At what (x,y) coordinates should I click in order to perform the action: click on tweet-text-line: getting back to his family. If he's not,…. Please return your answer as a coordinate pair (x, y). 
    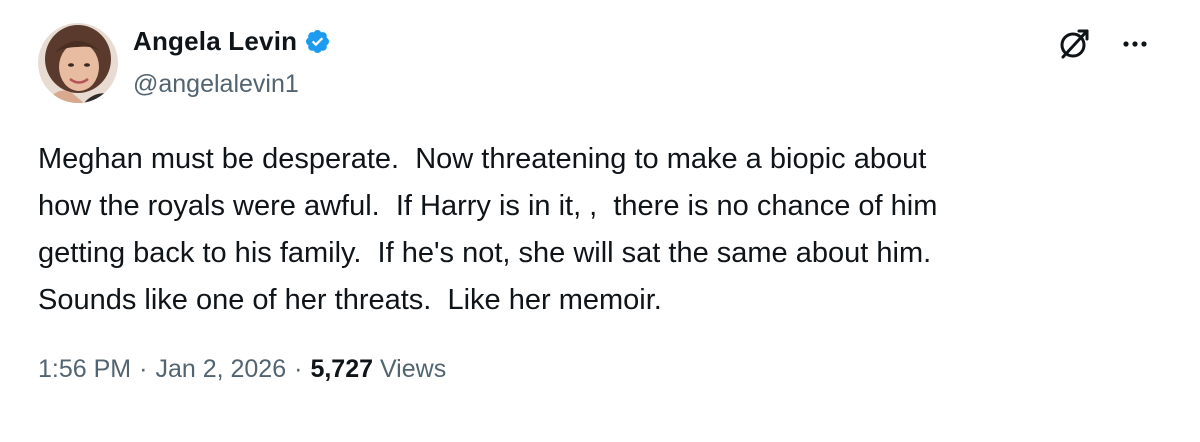
    Looking at the image, I should click on (485, 253).